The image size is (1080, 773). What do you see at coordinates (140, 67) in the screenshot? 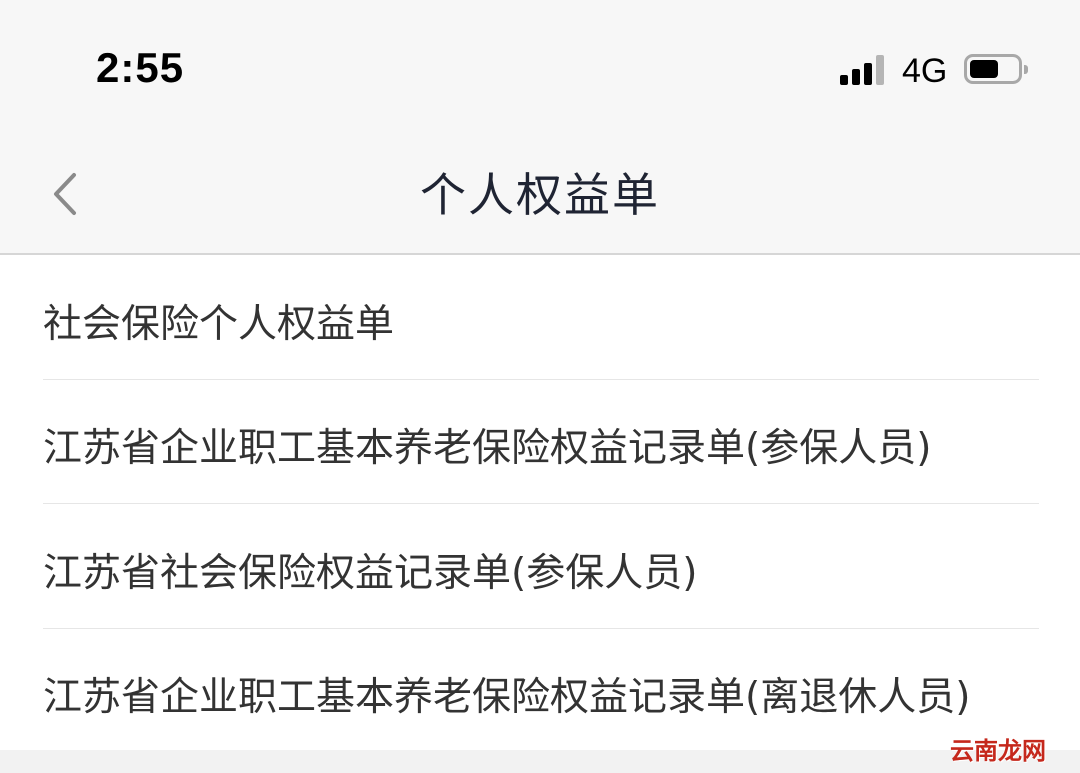
I see `status-time: 2:55` at bounding box center [140, 67].